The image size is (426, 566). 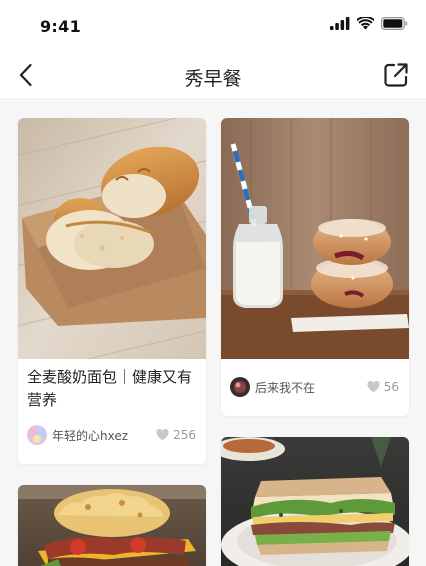 I want to click on share-icon, so click(x=396, y=75).